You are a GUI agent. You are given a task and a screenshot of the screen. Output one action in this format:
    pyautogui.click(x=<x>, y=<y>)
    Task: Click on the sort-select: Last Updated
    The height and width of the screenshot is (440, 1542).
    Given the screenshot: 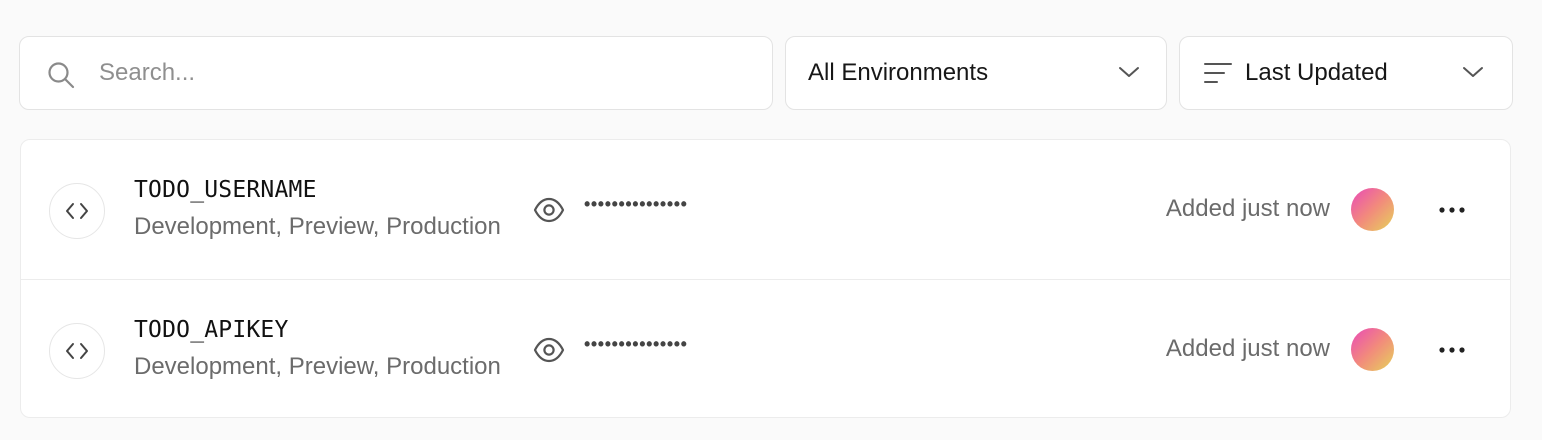 What is the action you would take?
    pyautogui.click(x=1346, y=73)
    